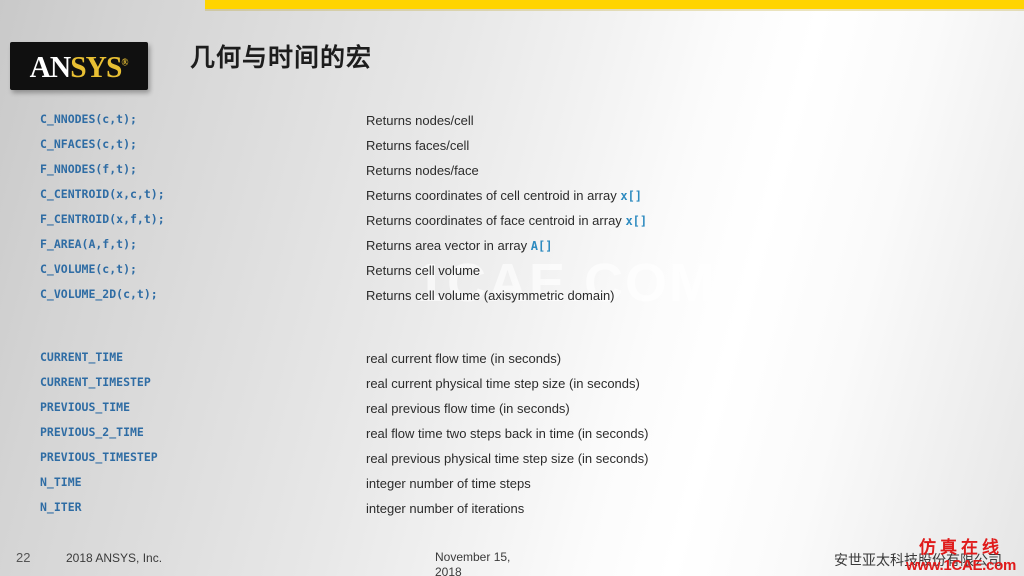  I want to click on macro-description-text: Returns nodes/cell, so click(420, 120).